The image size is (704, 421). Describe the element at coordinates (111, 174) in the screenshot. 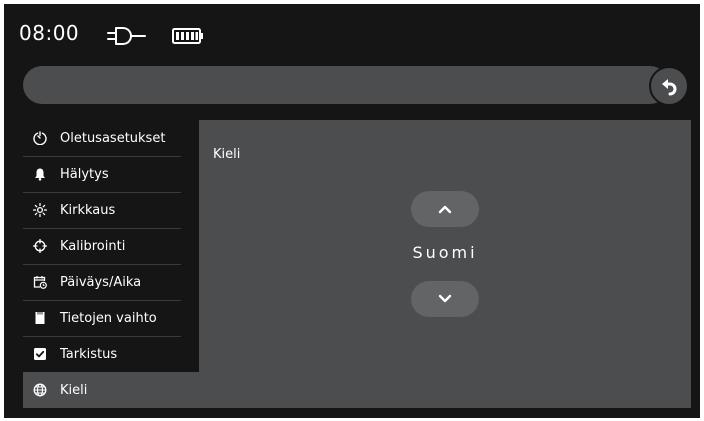

I see `sidebar-item-alarm: Hälytys` at that location.